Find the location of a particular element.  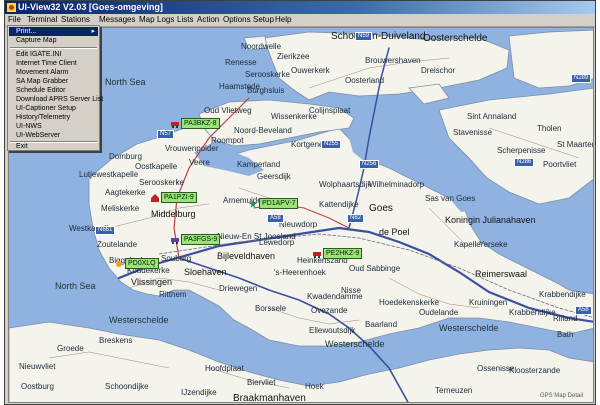

label-roompot: Roompot is located at coordinates (227, 140).